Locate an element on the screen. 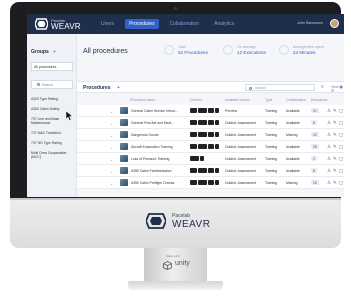 This screenshot has height=298, width=351. stat-label: On average is located at coordinates (246, 47).